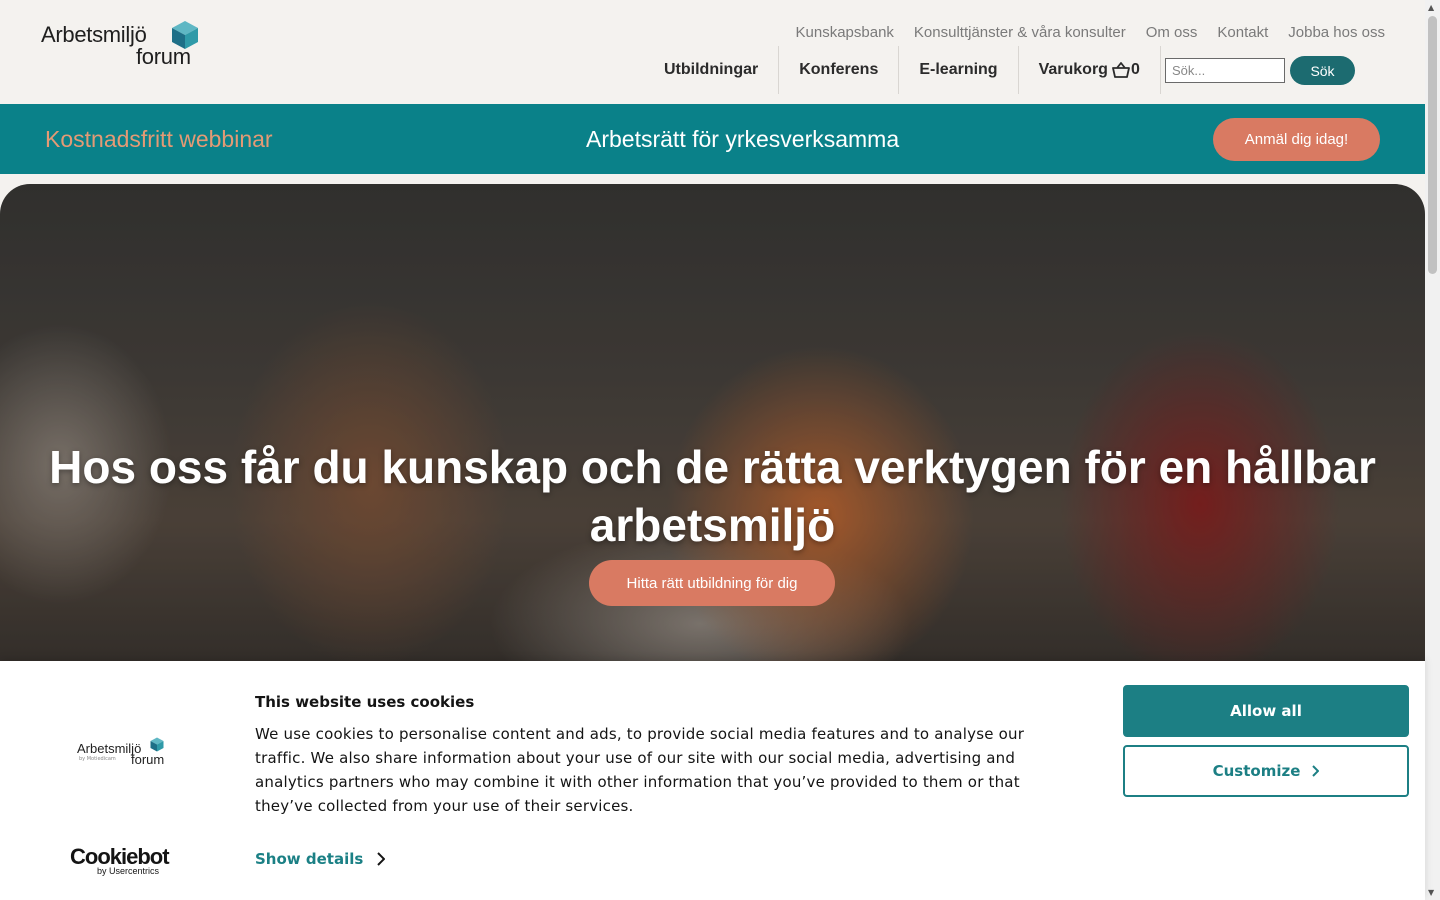 This screenshot has width=1440, height=900. What do you see at coordinates (159, 139) in the screenshot?
I see `banner-label: Kostnadsfritt webbinar` at bounding box center [159, 139].